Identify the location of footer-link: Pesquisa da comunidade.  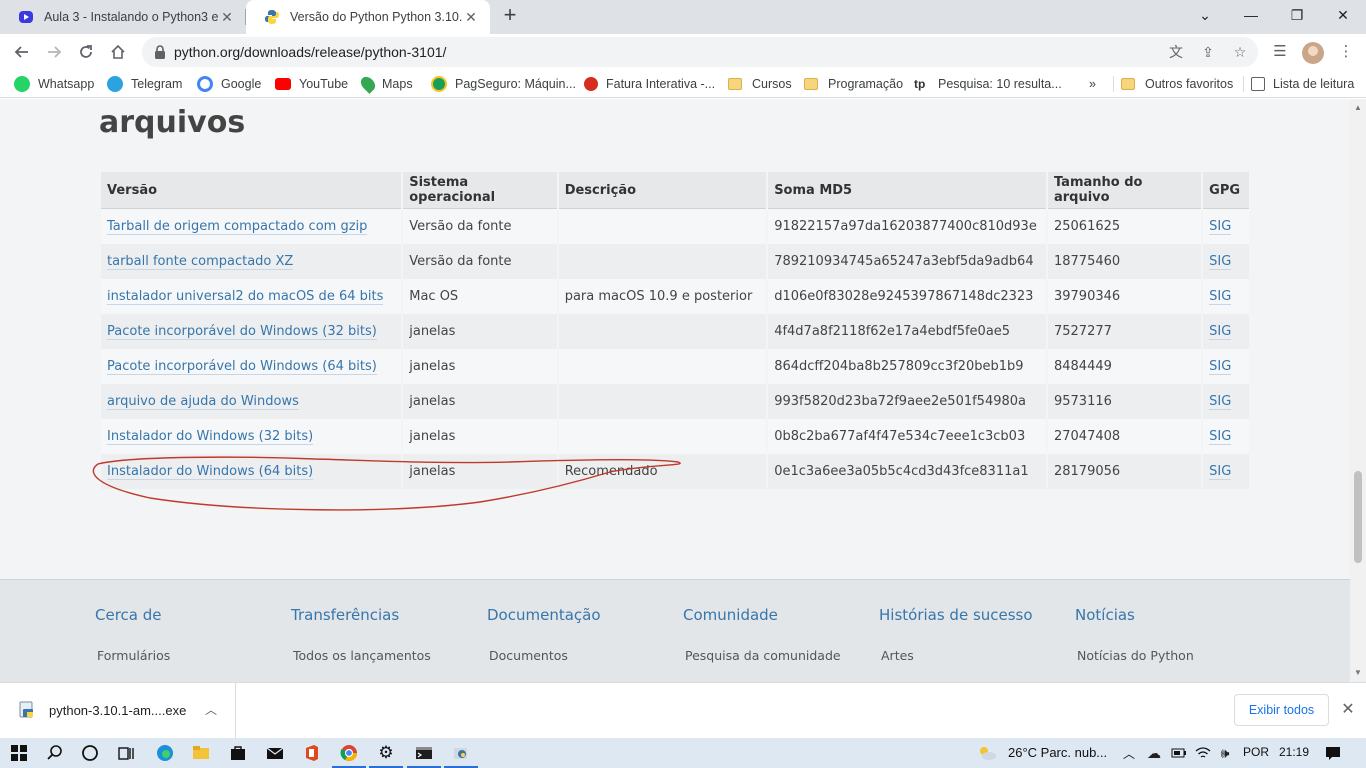
(763, 655).